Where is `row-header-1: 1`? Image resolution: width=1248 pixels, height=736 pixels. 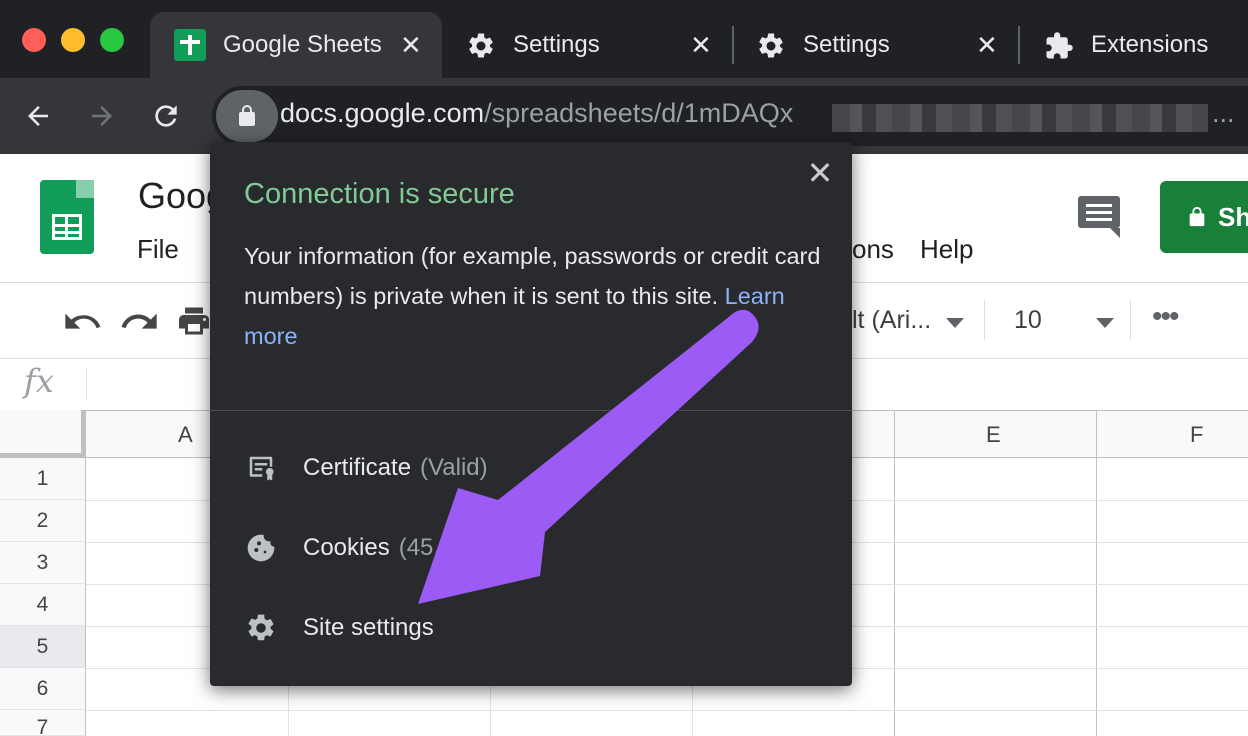
row-header-1: 1 is located at coordinates (43, 479).